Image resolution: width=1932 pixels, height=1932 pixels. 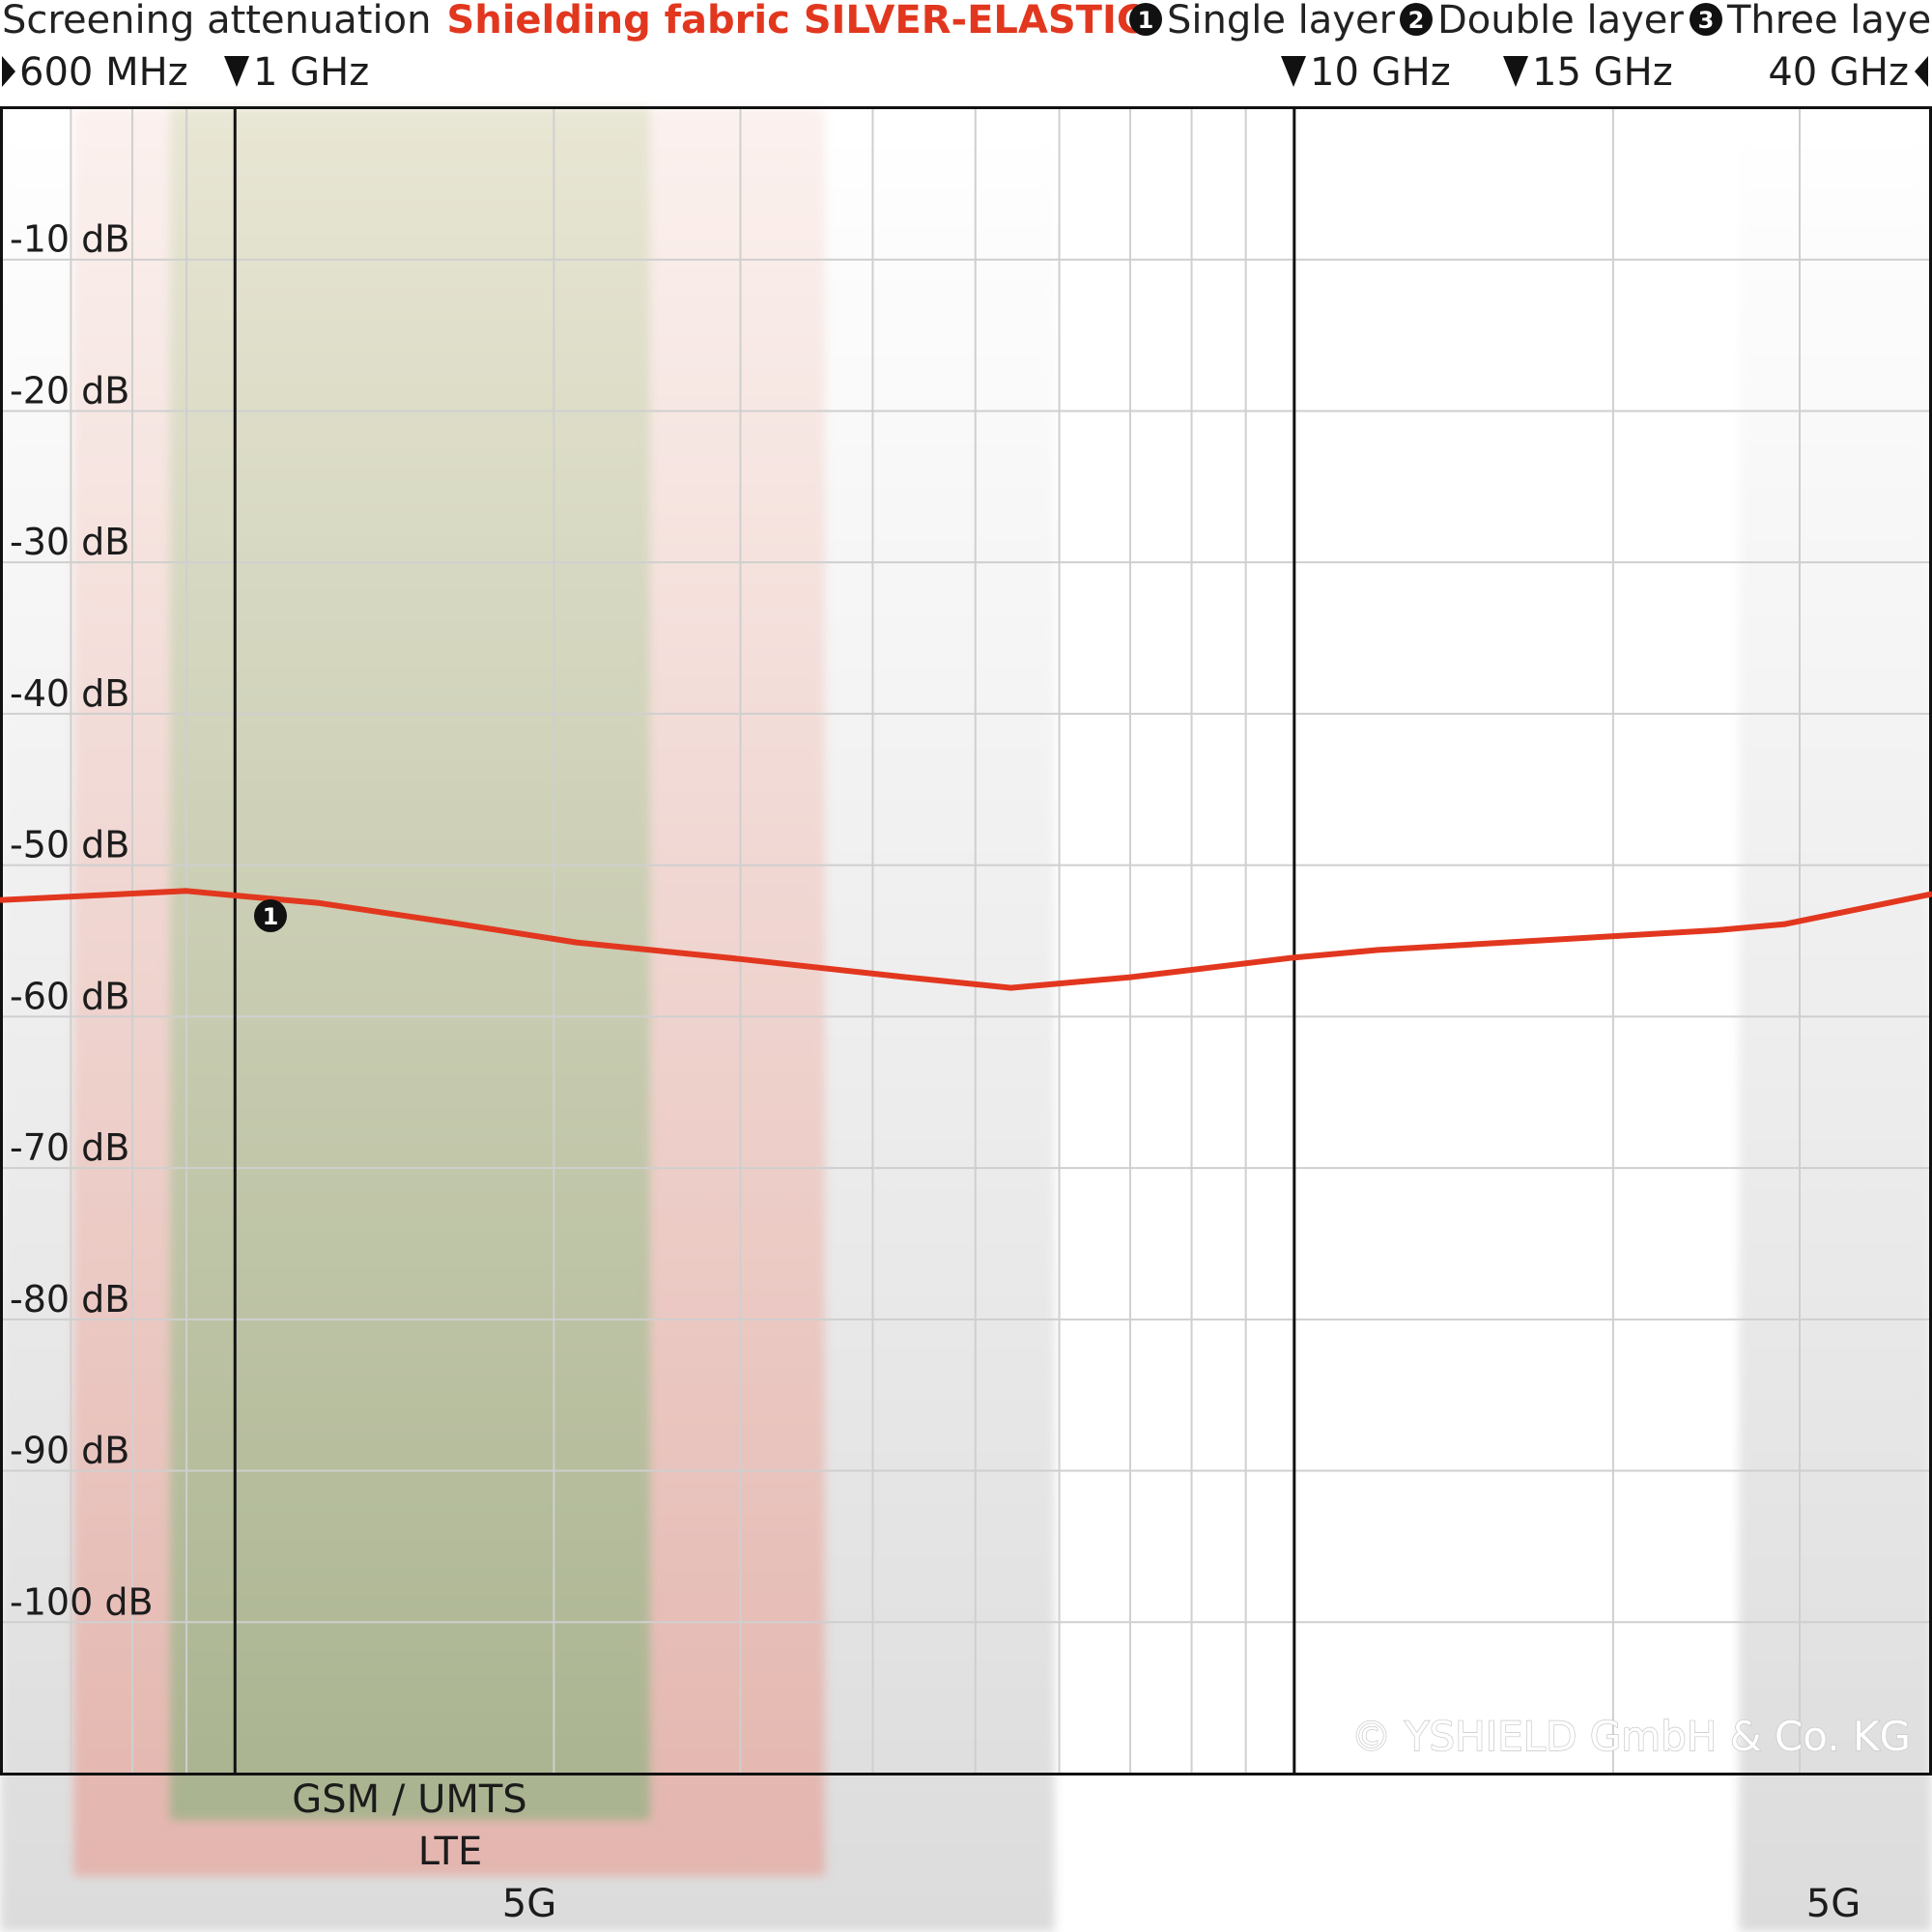 What do you see at coordinates (311, 72) in the screenshot?
I see `freq-label-1ghz: 1 GHz` at bounding box center [311, 72].